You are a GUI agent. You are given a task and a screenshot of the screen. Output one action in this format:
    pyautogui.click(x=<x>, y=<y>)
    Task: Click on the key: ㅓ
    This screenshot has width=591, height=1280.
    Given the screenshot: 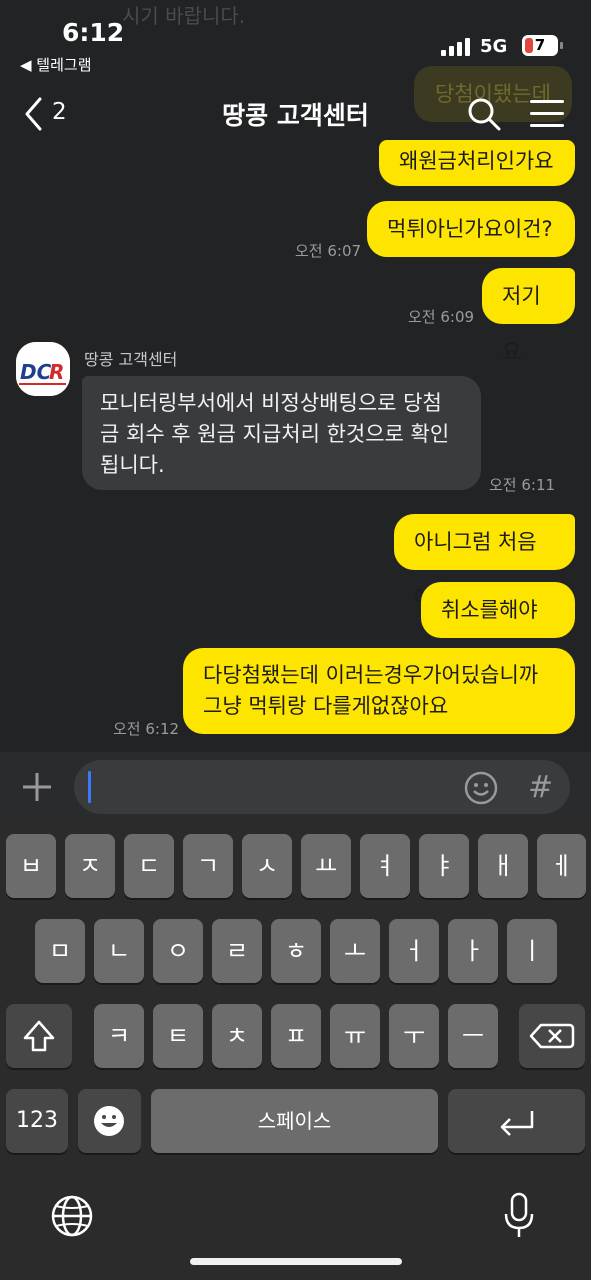 What is the action you would take?
    pyautogui.click(x=414, y=951)
    